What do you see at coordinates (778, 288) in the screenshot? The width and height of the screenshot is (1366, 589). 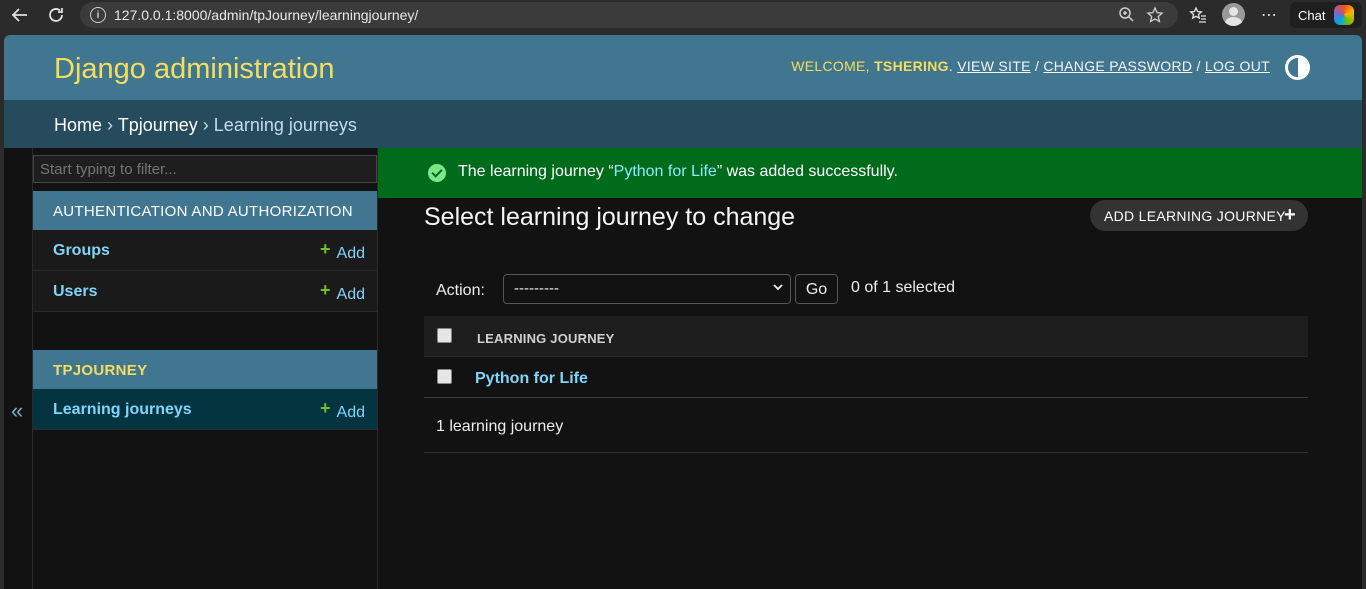 I see `chevron-down-icon` at bounding box center [778, 288].